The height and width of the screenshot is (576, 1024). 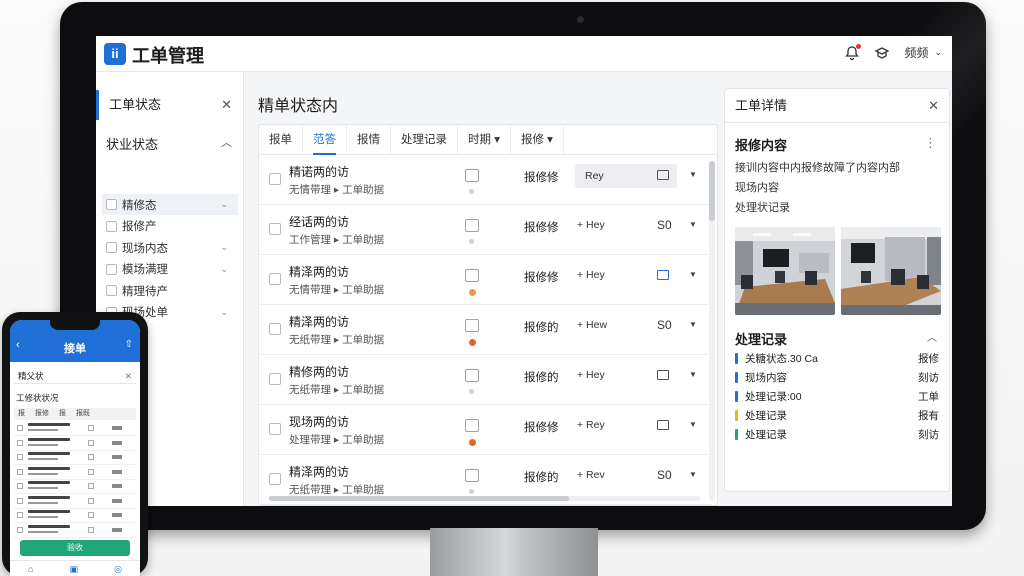 What do you see at coordinates (932, 336) in the screenshot?
I see `chevron-up-icon: ︿` at bounding box center [932, 336].